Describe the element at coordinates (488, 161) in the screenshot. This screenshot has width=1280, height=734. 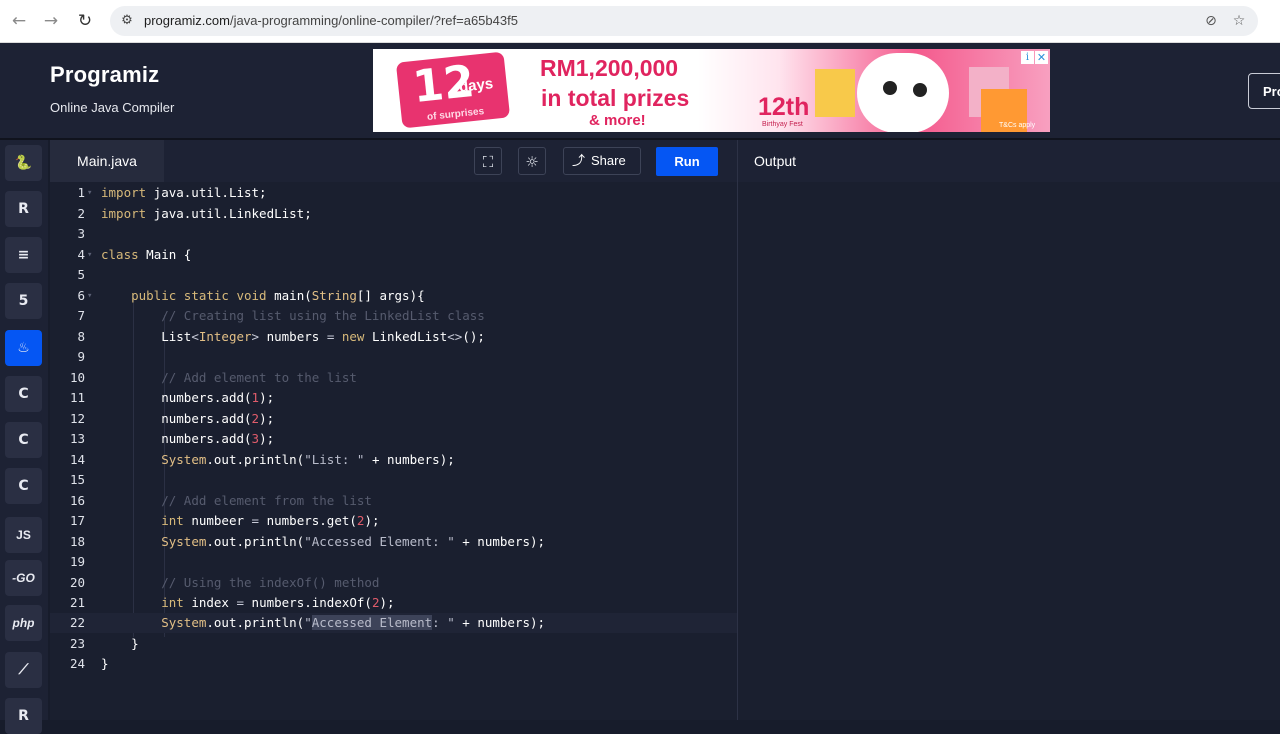
I see `fullscreen-icon: ⛶` at that location.